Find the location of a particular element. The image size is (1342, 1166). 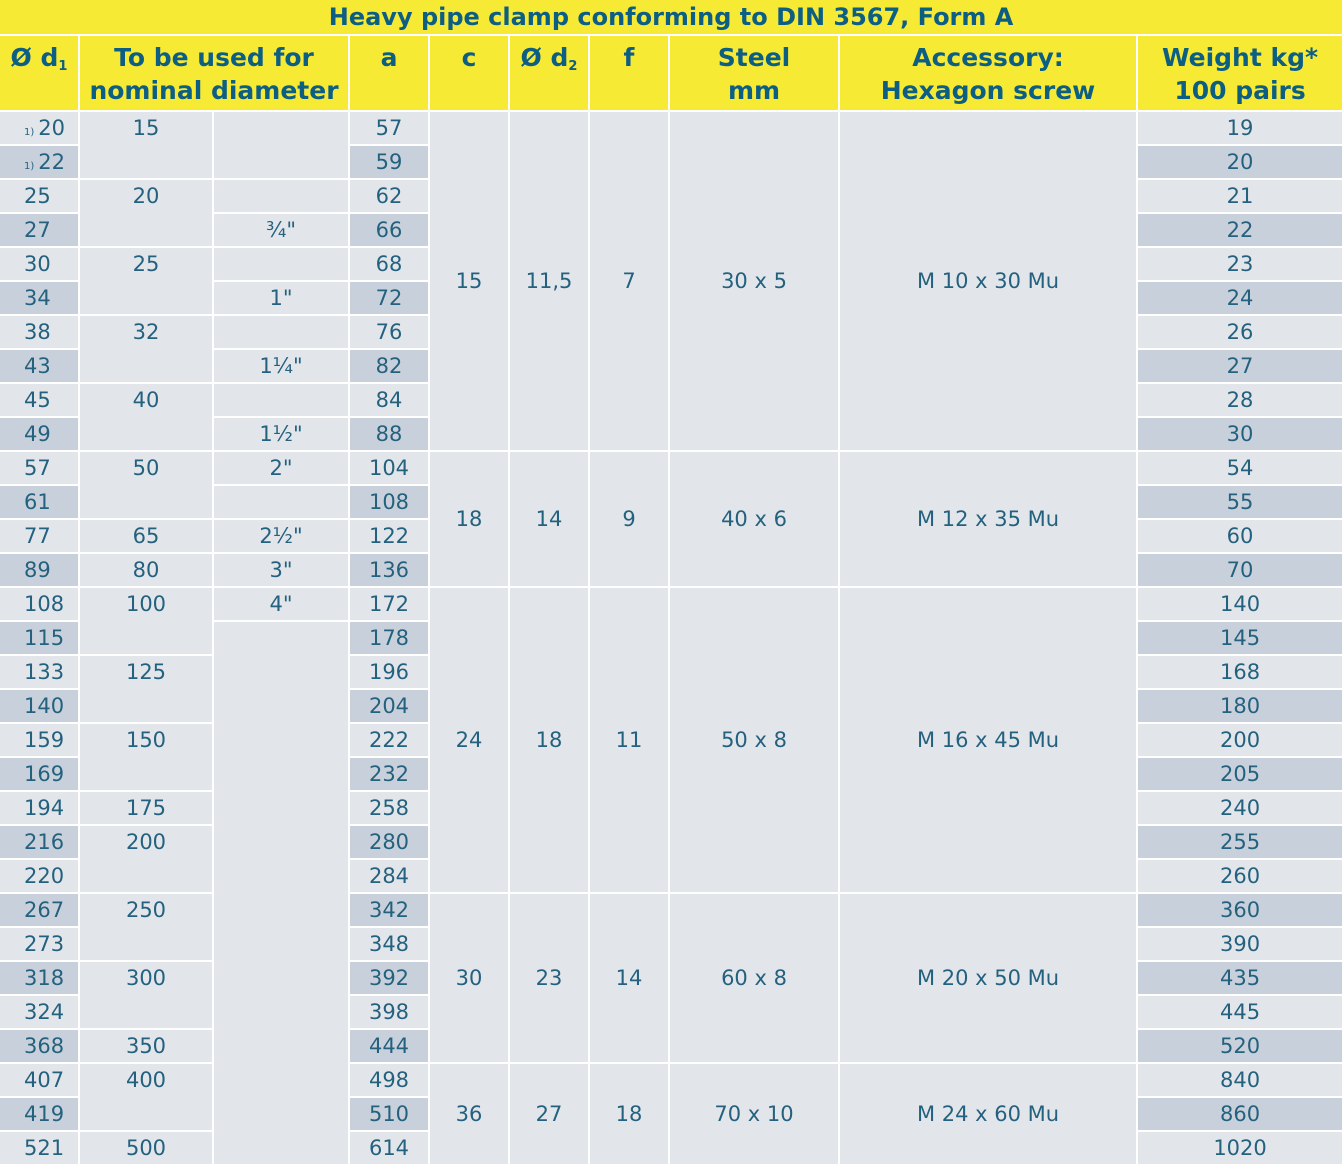

header-a: a is located at coordinates (390, 74).